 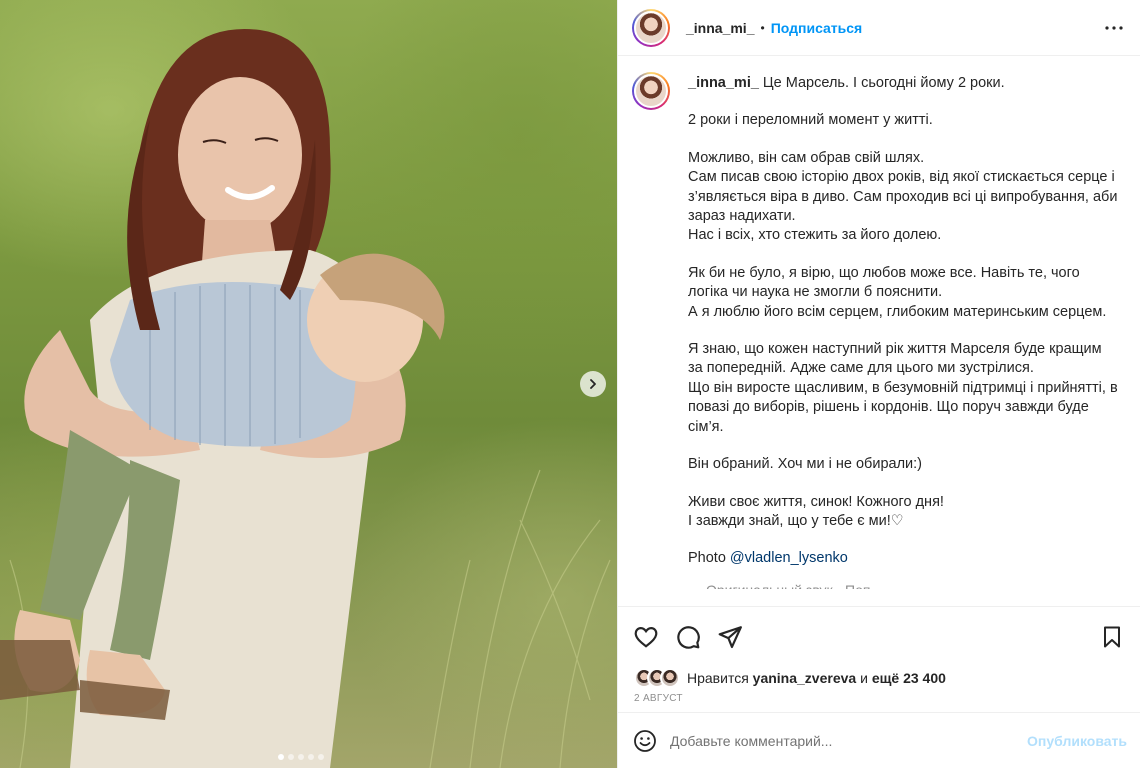 I want to click on photo-credit-mention: @vladlen_lysenko, so click(x=789, y=558).